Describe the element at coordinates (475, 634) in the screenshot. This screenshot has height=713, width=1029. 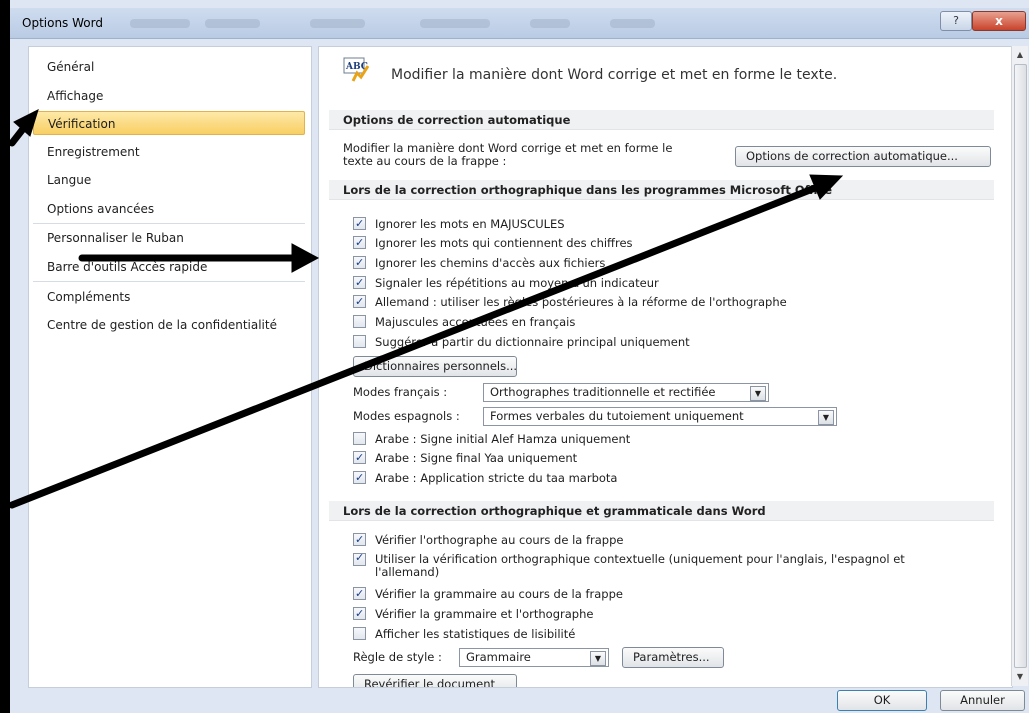
I see `checkbox-label: Afficher les statistiques de lisibilité` at that location.